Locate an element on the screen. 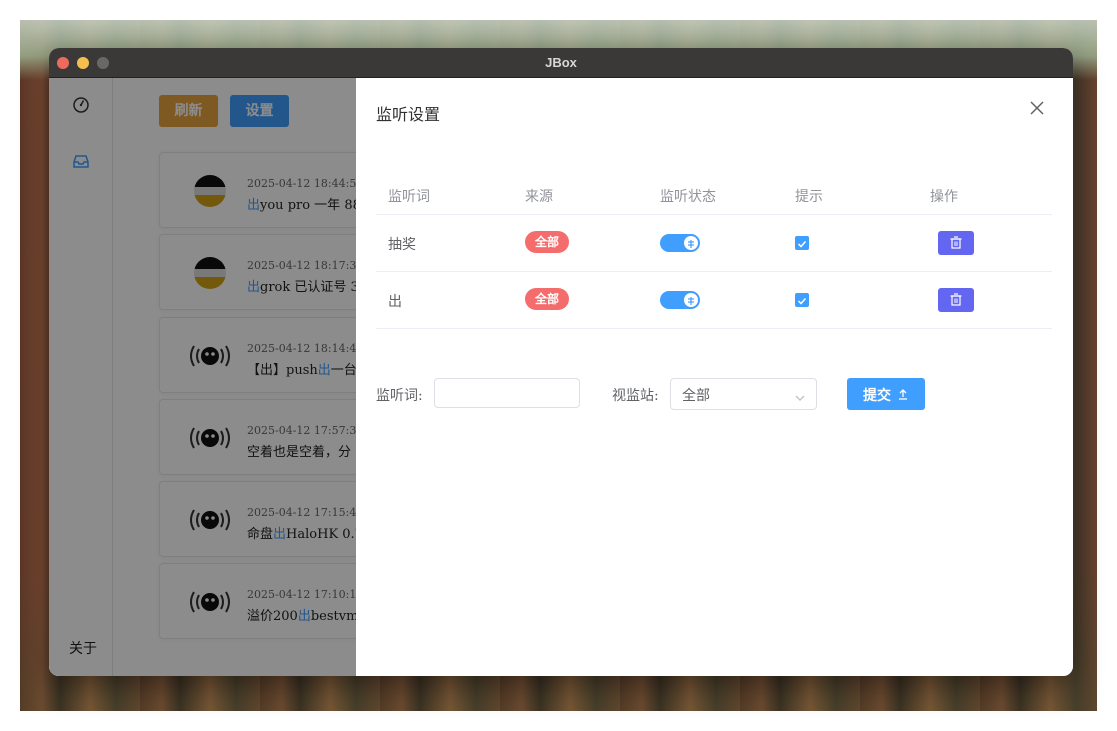 The width and height of the screenshot is (1117, 731). table-header: 监听词 来源 监听状态 提示 操作 is located at coordinates (714, 196).